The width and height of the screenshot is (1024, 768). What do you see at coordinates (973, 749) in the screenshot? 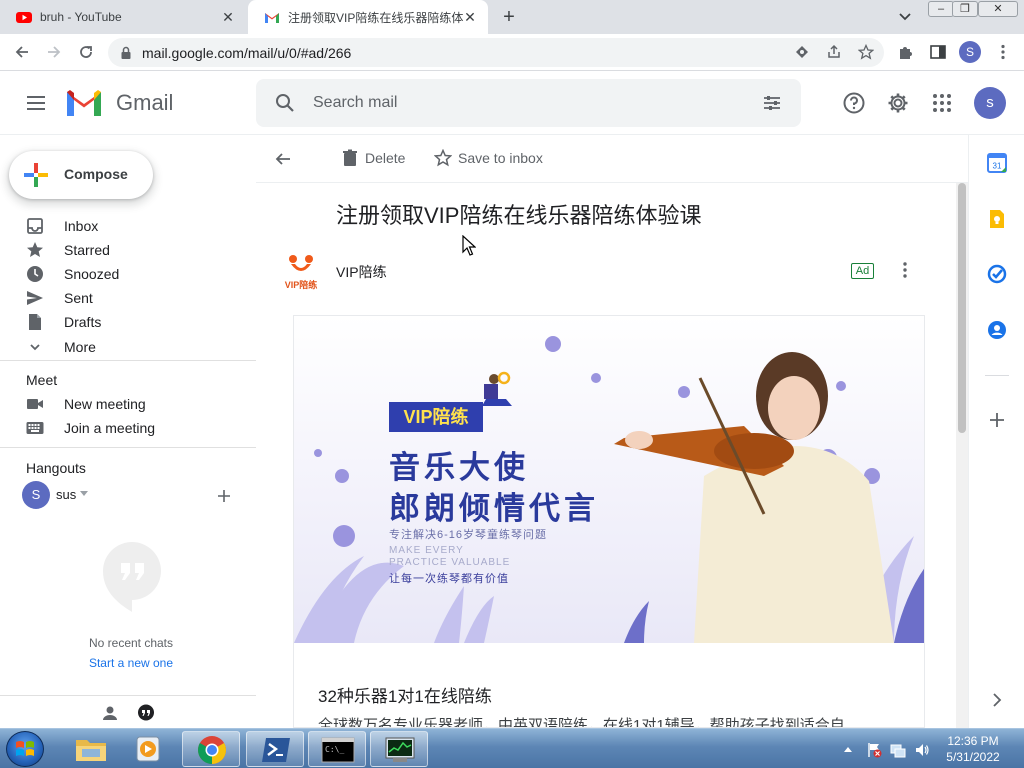
I see `taskbar-clock: 12:36 PM 5/31/2022` at bounding box center [973, 749].